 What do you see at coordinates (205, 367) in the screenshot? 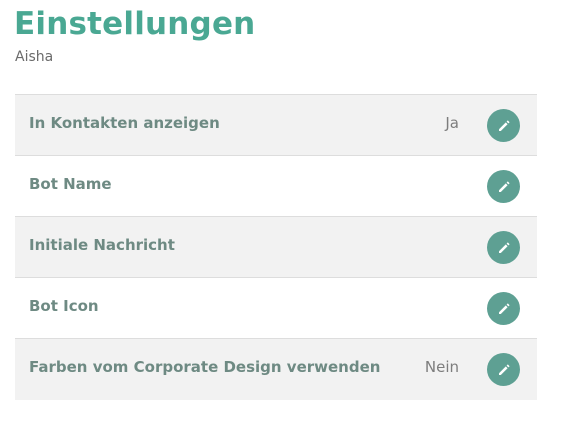
I see `setting-label: Farben vom Corporate Design verwenden` at bounding box center [205, 367].